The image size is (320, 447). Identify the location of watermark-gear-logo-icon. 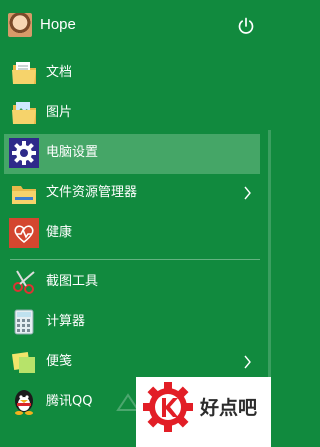
(168, 407).